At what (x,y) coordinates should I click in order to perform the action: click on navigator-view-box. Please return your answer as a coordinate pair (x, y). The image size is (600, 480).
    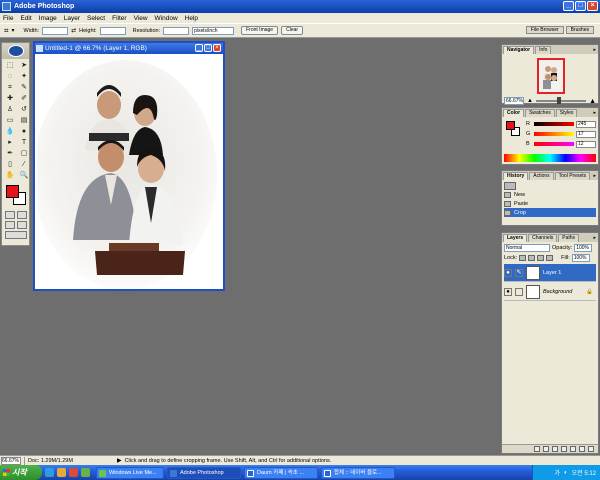
    Looking at the image, I should click on (551, 76).